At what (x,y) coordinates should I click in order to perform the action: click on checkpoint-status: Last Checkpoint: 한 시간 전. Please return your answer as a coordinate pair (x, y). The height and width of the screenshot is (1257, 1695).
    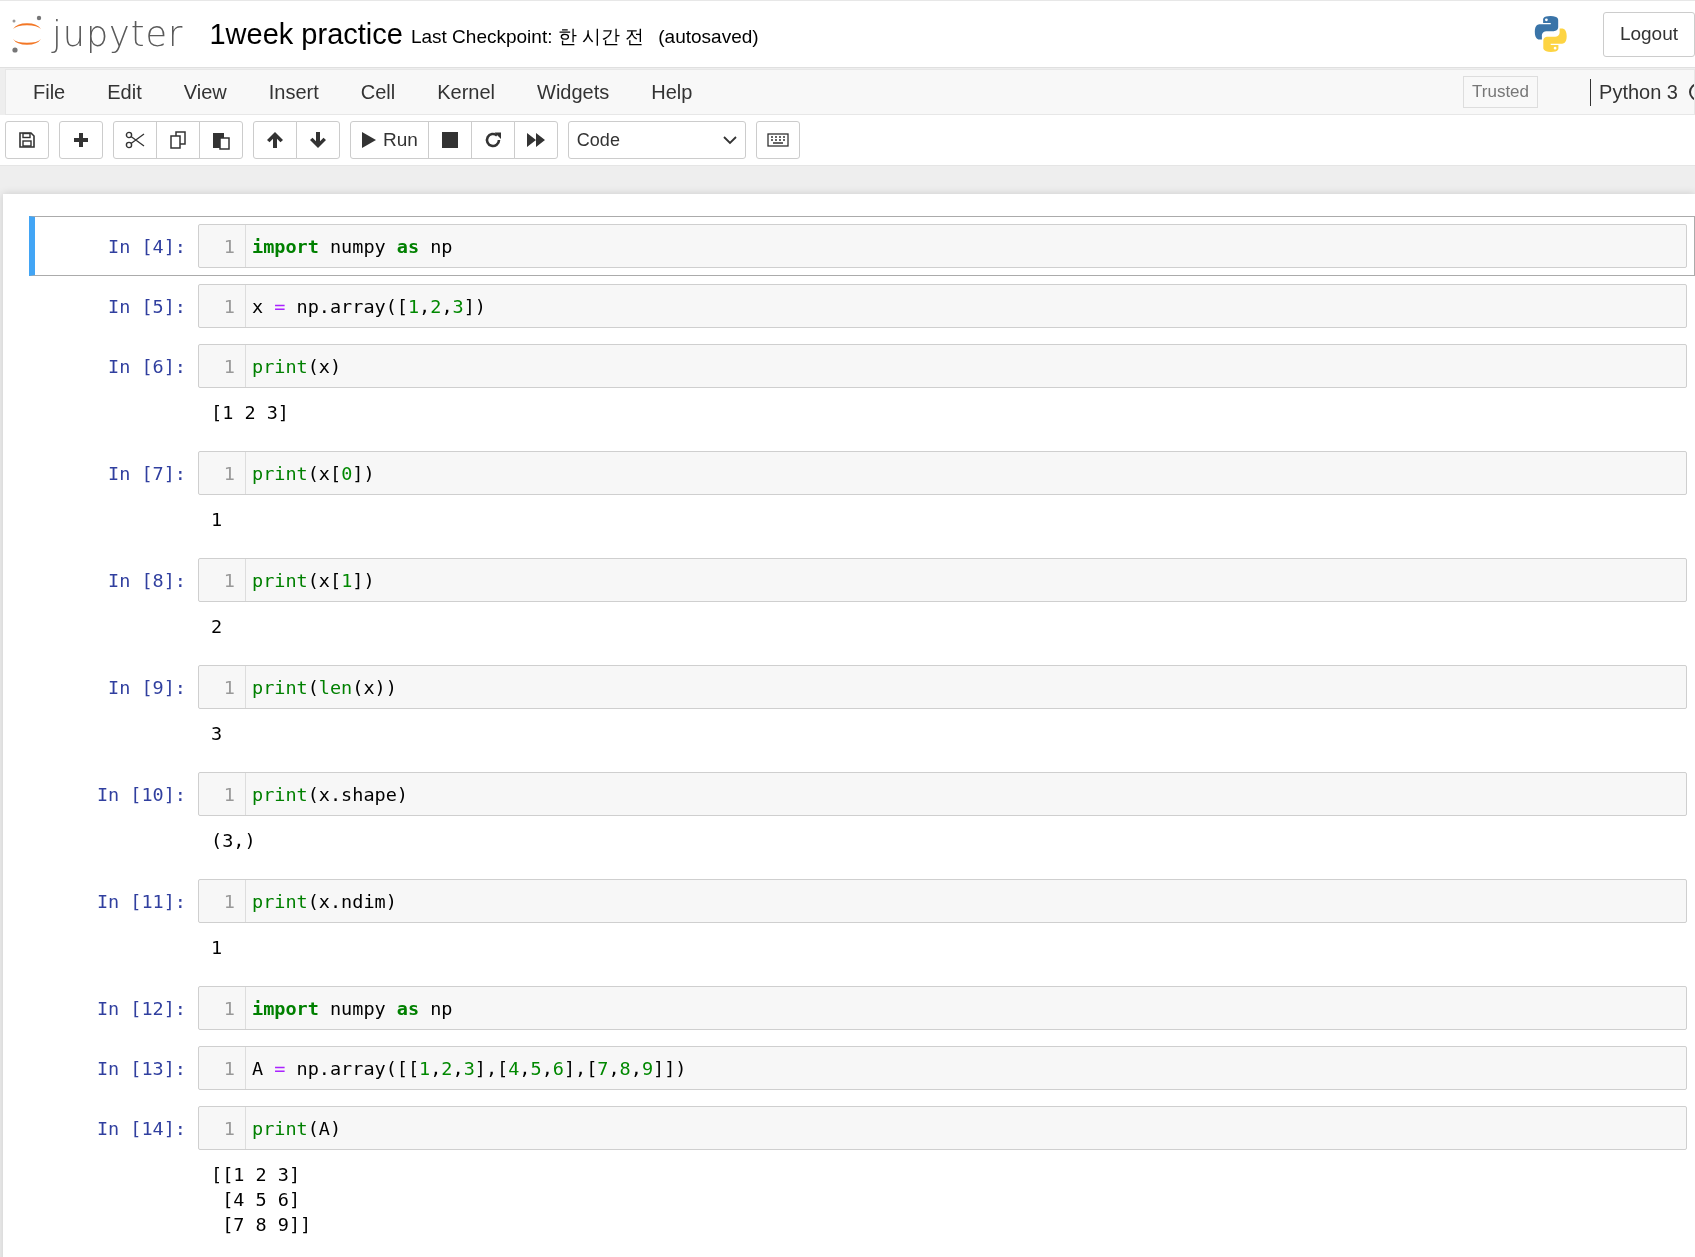
    Looking at the image, I should click on (527, 36).